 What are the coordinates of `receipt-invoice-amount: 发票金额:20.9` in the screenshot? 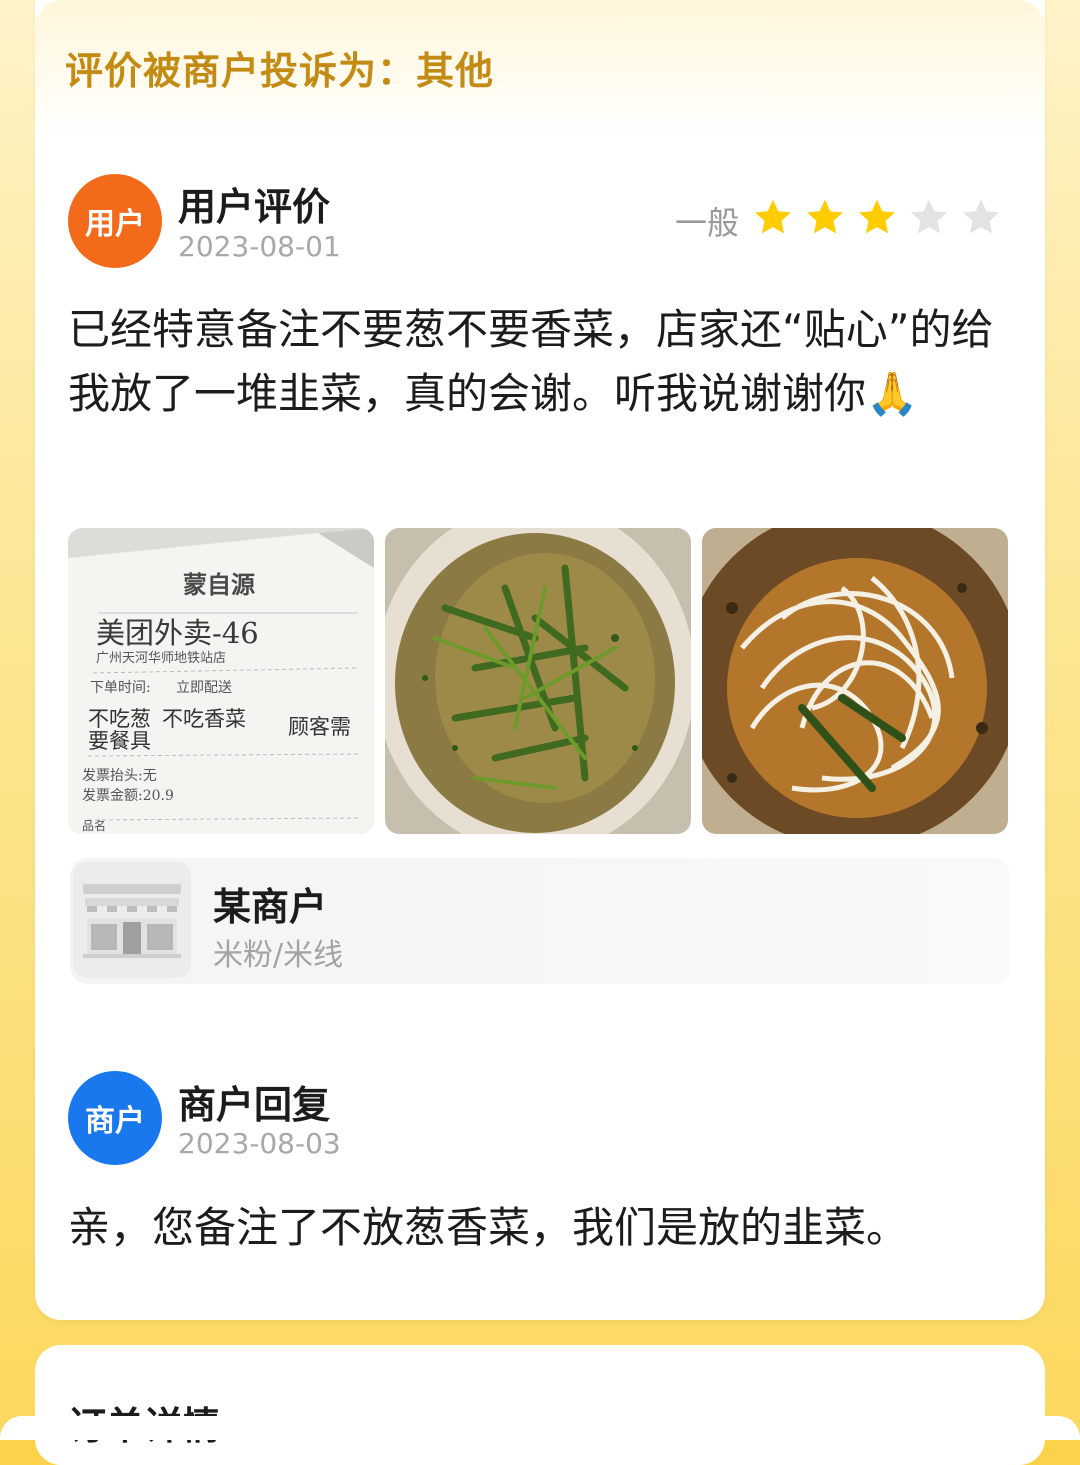 It's located at (128, 796).